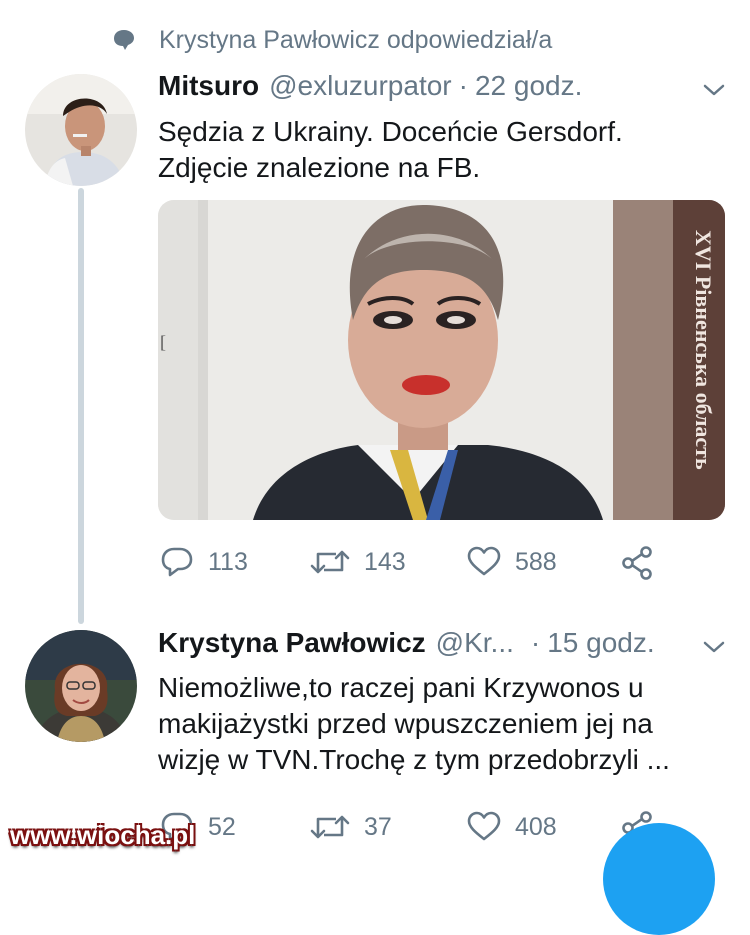  Describe the element at coordinates (536, 826) in the screenshot. I see `like-count: 408` at that location.